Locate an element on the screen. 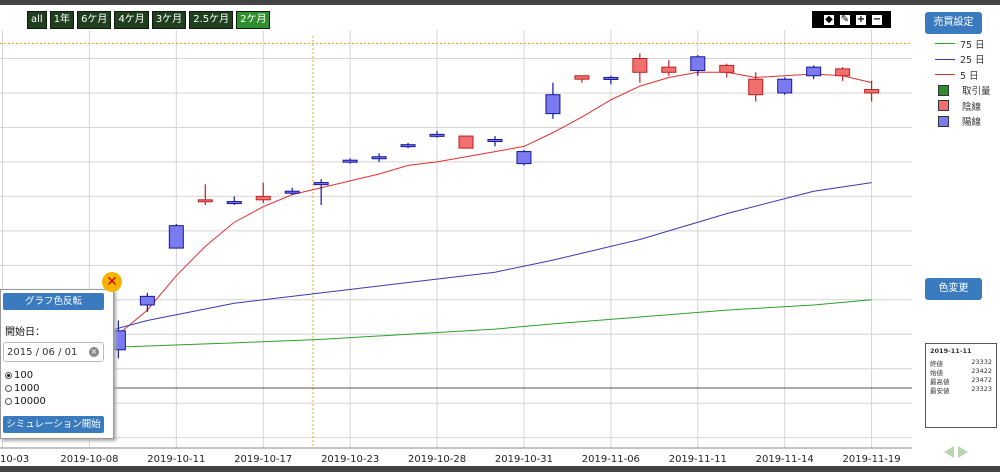  amount-option: 100 is located at coordinates (19, 375).